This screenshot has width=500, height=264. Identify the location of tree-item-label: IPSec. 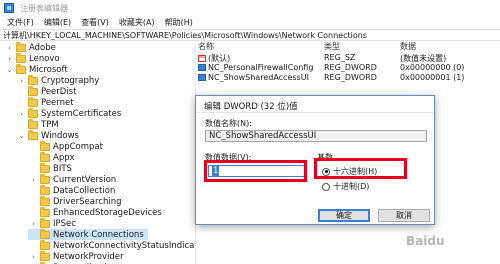
(64, 223).